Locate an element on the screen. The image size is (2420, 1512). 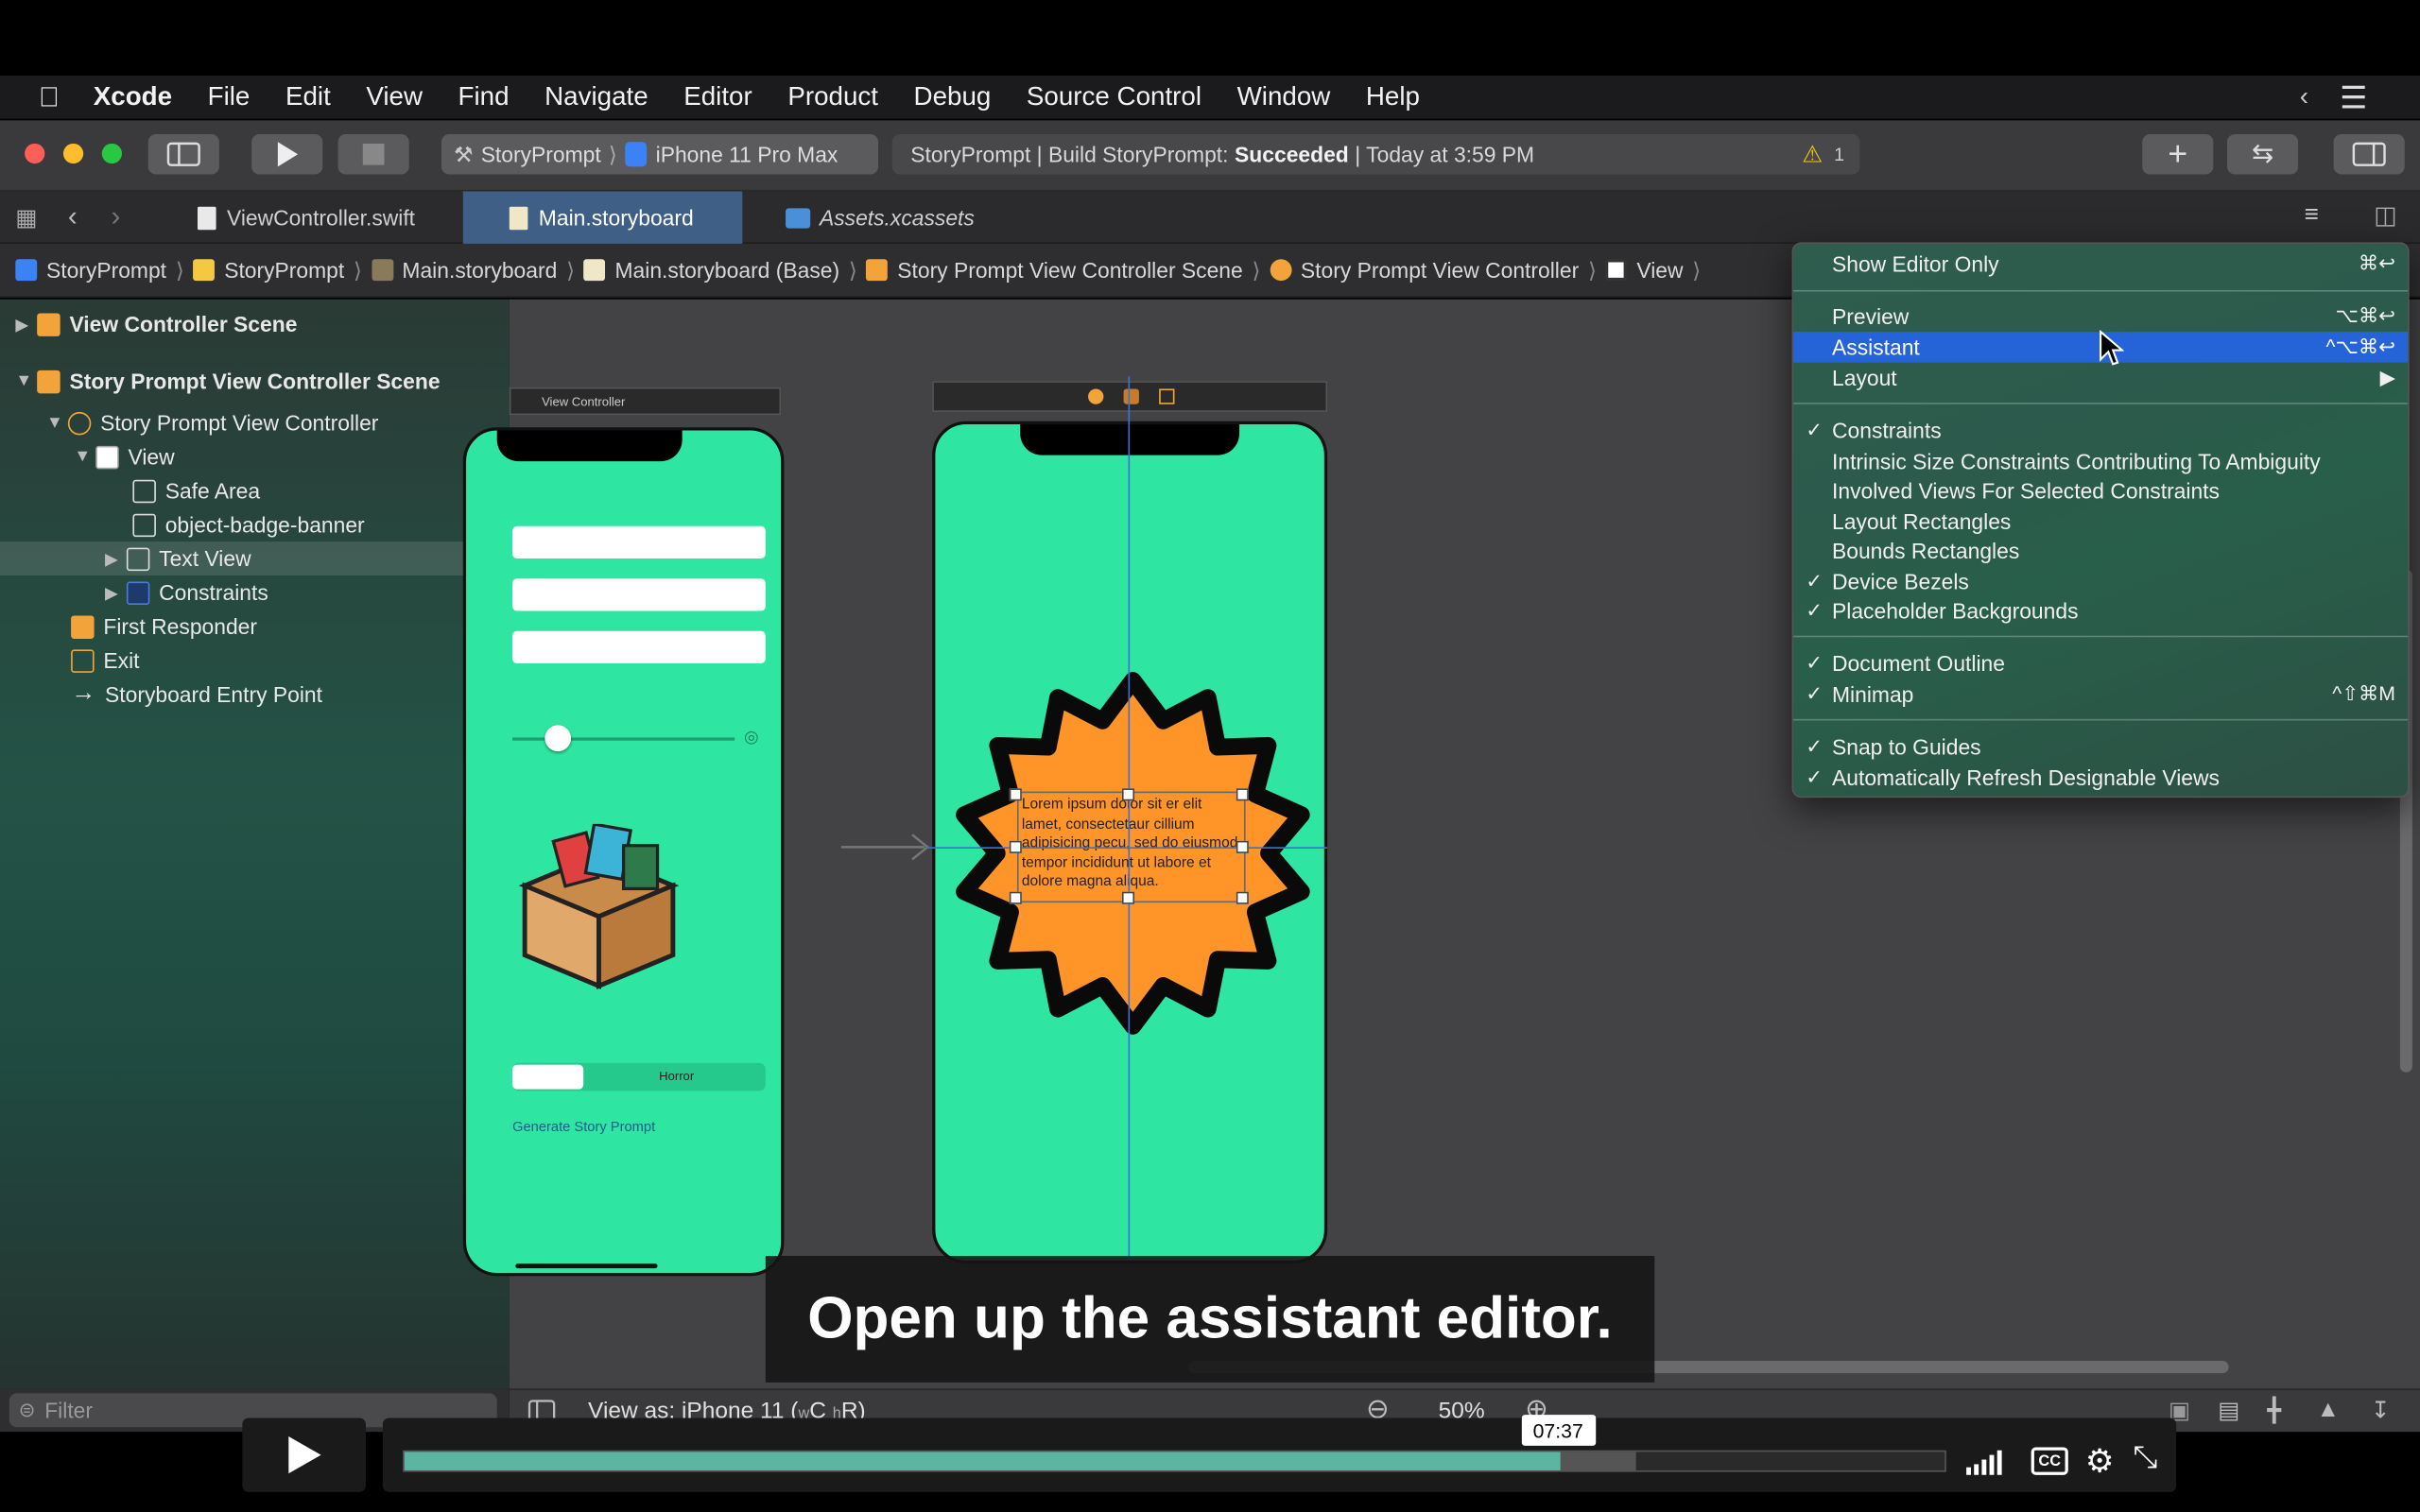
segment-label: Horror is located at coordinates (676, 1076).